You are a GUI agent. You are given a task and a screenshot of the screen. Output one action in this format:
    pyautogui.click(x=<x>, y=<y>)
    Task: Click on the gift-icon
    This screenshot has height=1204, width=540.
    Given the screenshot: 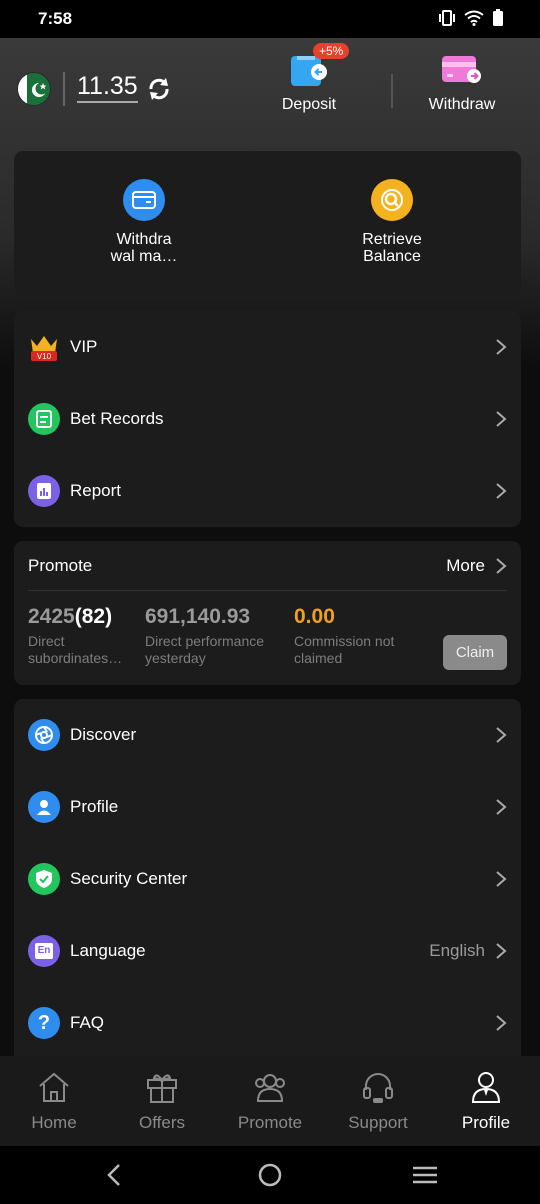 What is the action you would take?
    pyautogui.click(x=162, y=1088)
    